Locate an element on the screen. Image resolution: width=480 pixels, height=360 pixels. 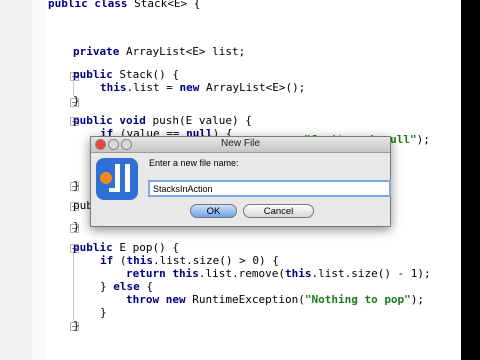
code-line: private ArrayList<E> list; is located at coordinates (159, 52).